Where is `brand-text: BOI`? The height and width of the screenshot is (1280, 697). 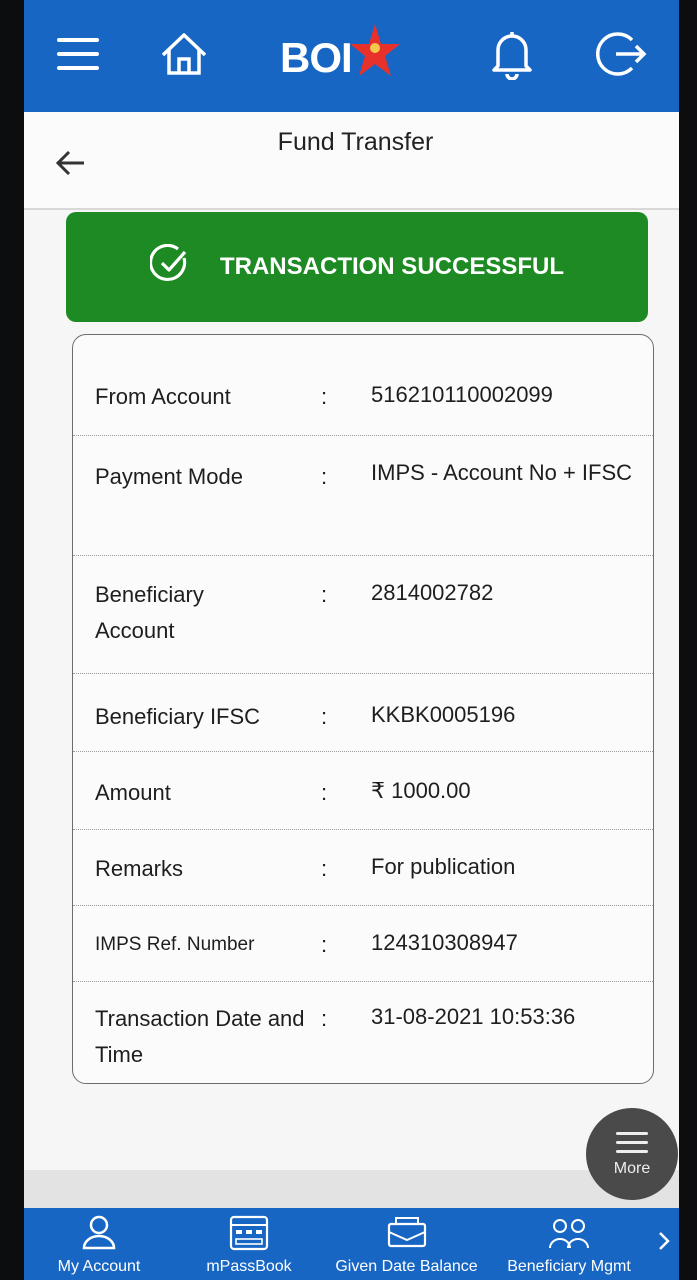 brand-text: BOI is located at coordinates (316, 57).